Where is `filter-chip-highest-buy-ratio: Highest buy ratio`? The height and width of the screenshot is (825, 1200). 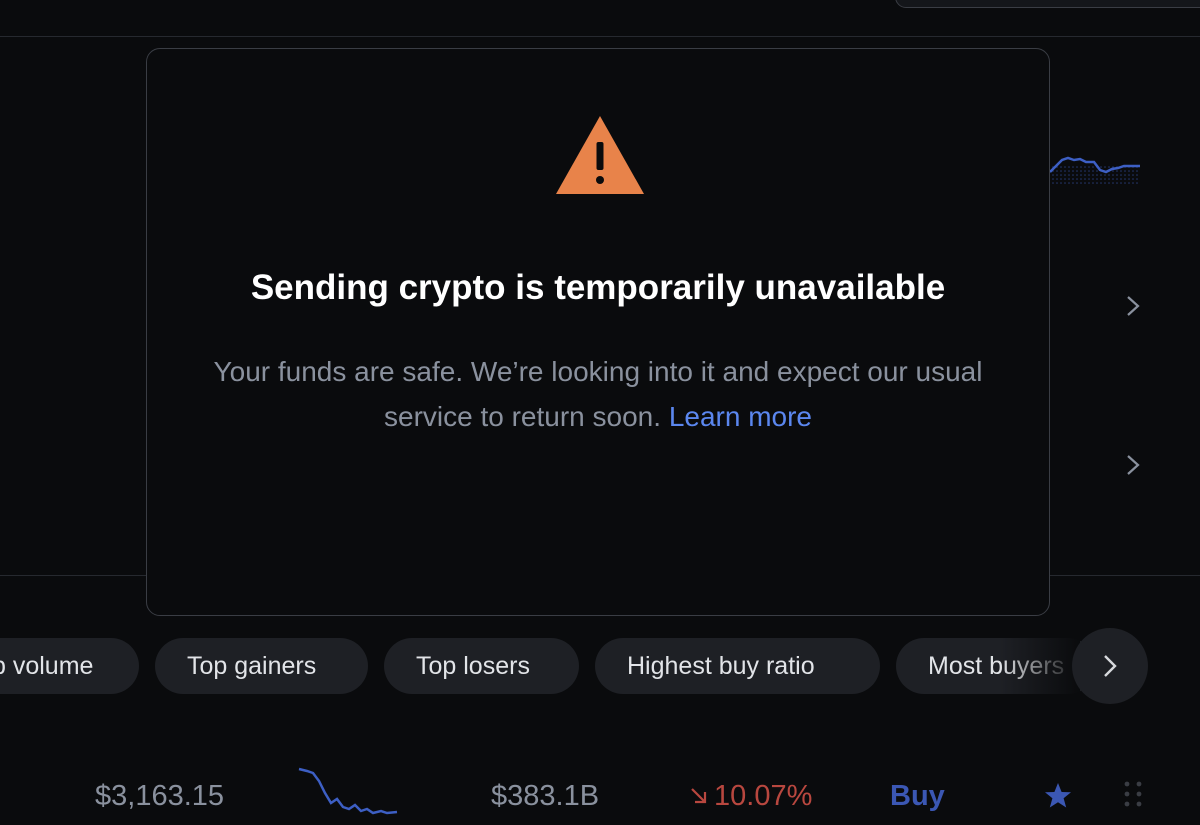 filter-chip-highest-buy-ratio: Highest buy ratio is located at coordinates (737, 666).